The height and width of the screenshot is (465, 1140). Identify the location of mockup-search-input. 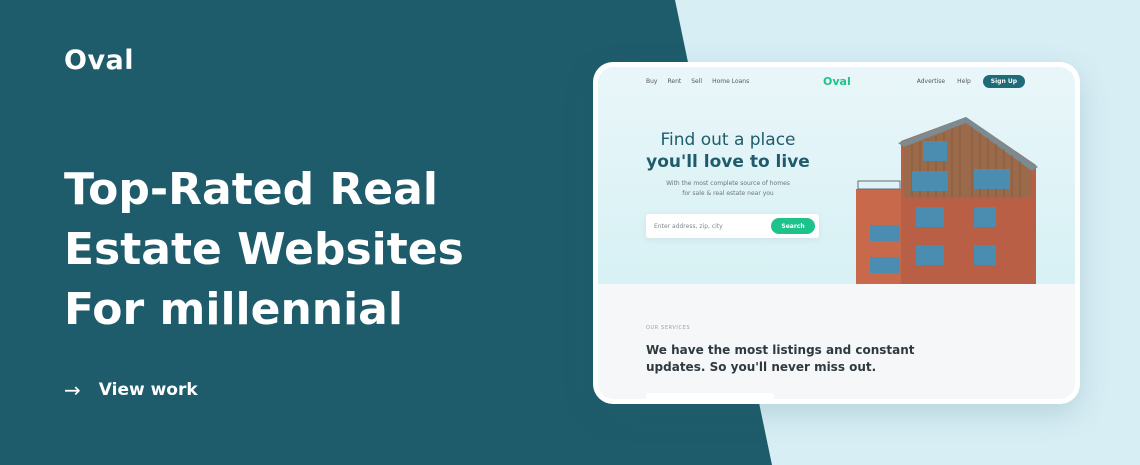
(709, 226).